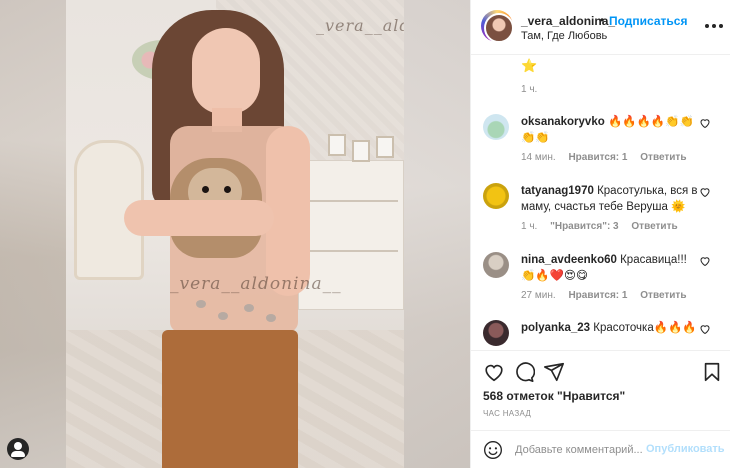 The image size is (730, 468). What do you see at coordinates (611, 130) in the screenshot?
I see `comment-body: oksanakoryvko 🔥🔥🔥🔥👏👏👏👏` at bounding box center [611, 130].